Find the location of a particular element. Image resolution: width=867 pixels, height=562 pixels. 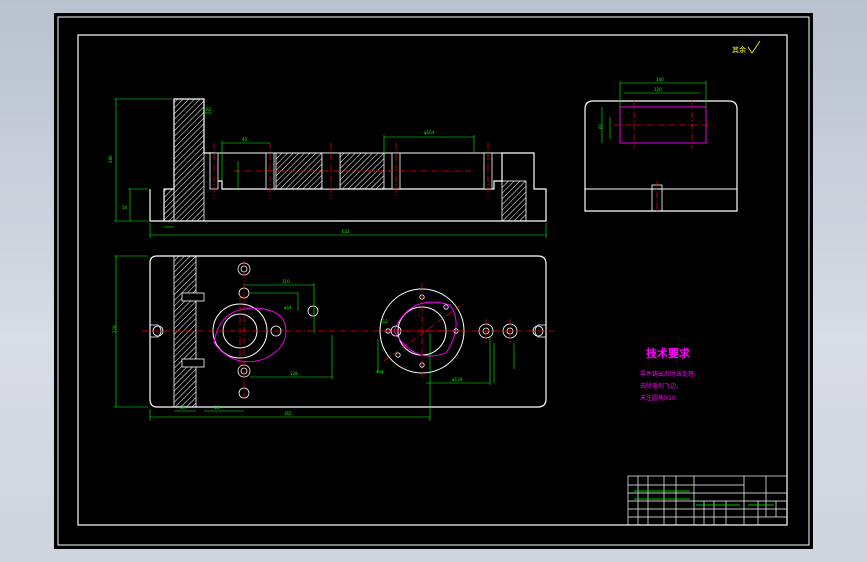

side-view: 140 120 60 is located at coordinates (661, 145).